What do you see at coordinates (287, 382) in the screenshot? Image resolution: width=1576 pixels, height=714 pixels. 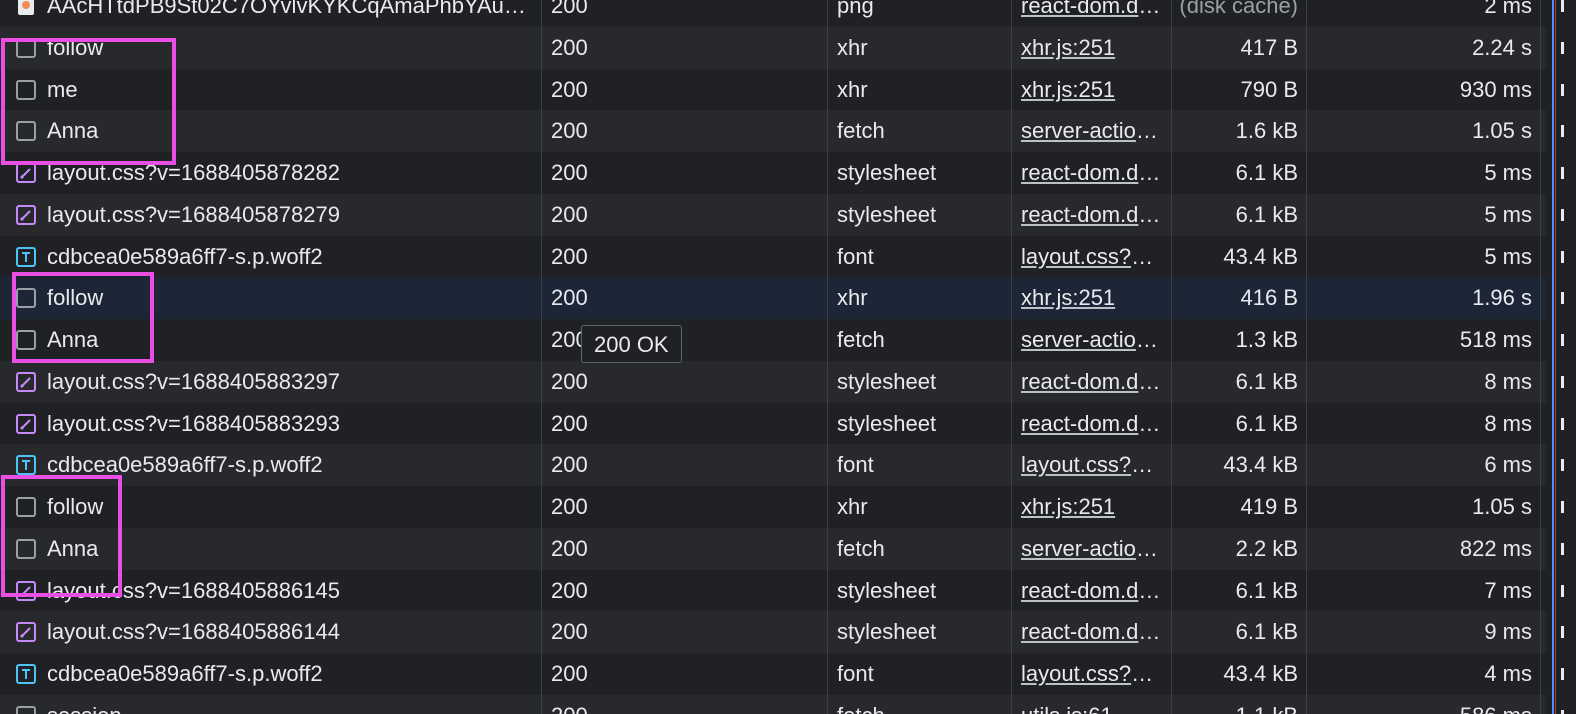 I see `request-name-cell: layout.css?v=1688405883297` at bounding box center [287, 382].